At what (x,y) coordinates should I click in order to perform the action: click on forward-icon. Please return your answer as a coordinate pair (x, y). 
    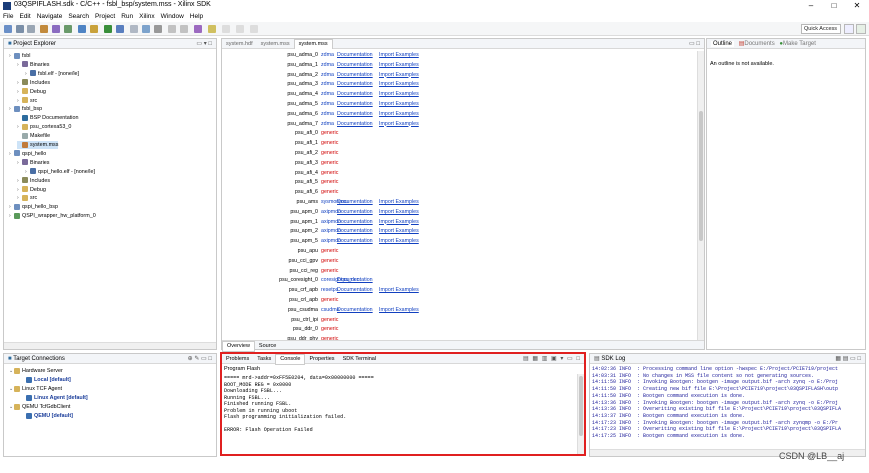
    Looking at the image, I should click on (240, 29).